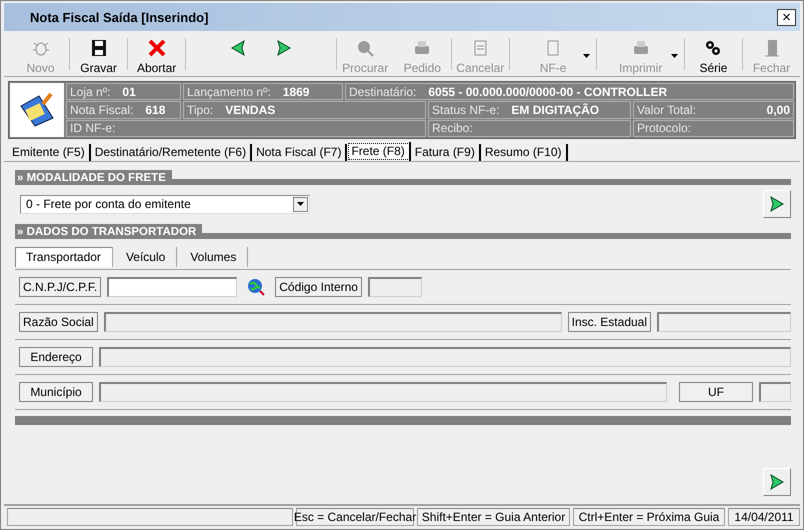 Image resolution: width=804 pixels, height=530 pixels. I want to click on status-cell: 14/04/2011, so click(764, 517).